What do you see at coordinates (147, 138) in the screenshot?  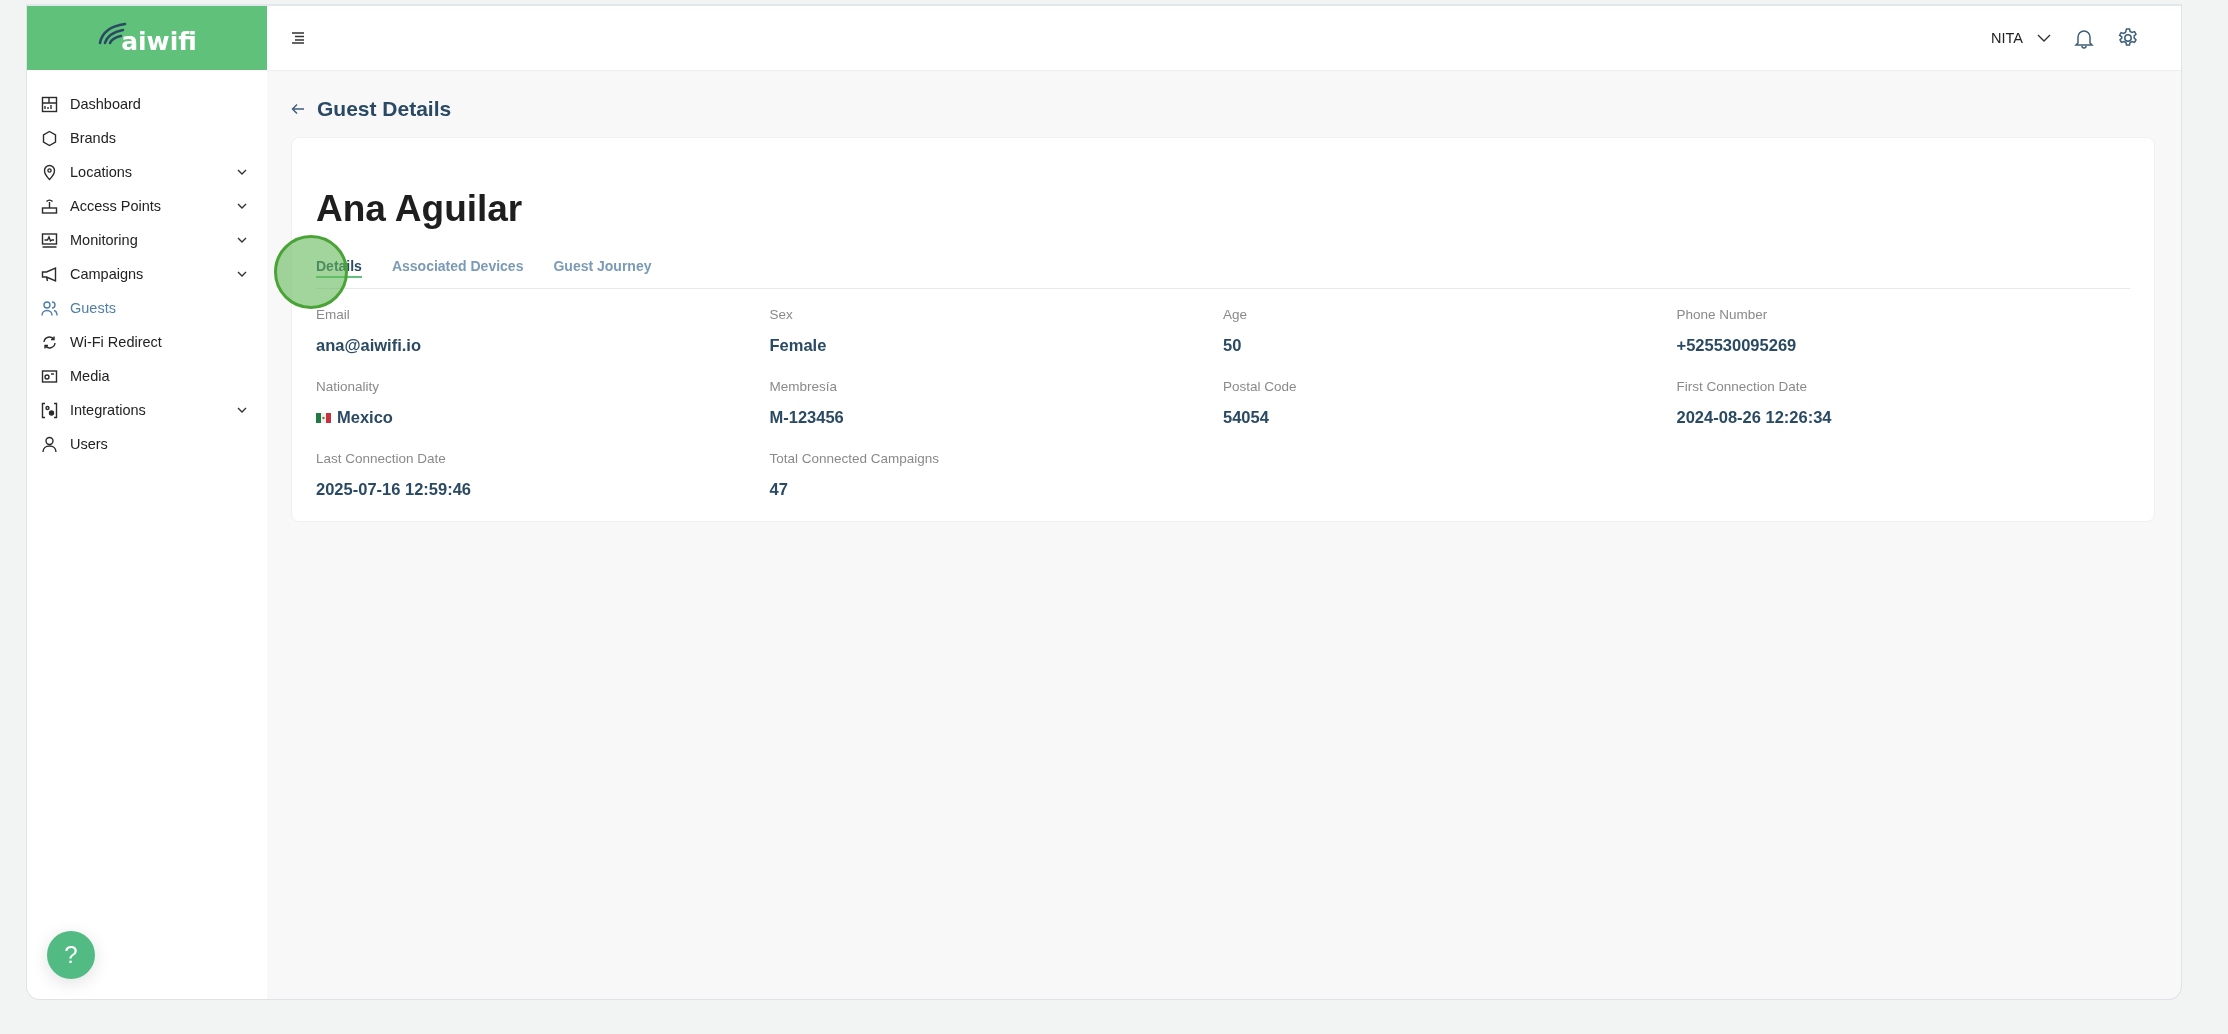 I see `sidebar-item: Brands` at bounding box center [147, 138].